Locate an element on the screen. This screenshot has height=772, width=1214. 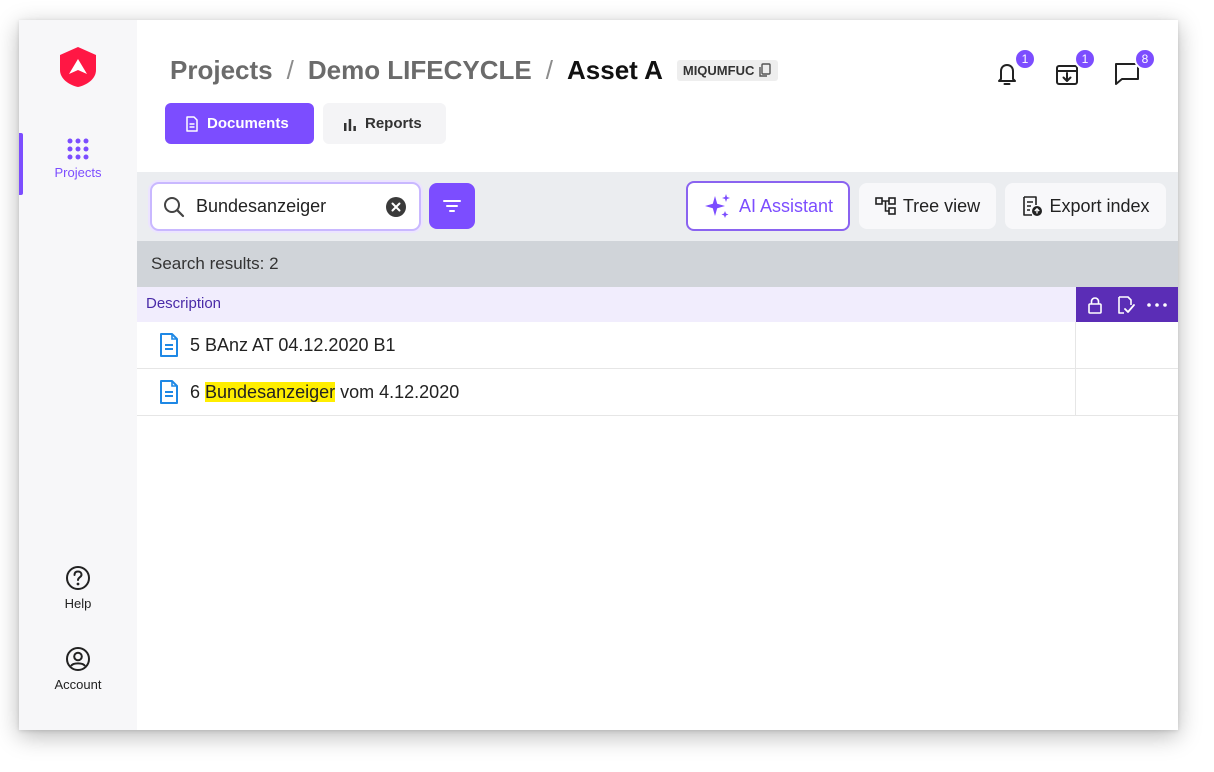
export-index-label: Export index is located at coordinates (1099, 205).